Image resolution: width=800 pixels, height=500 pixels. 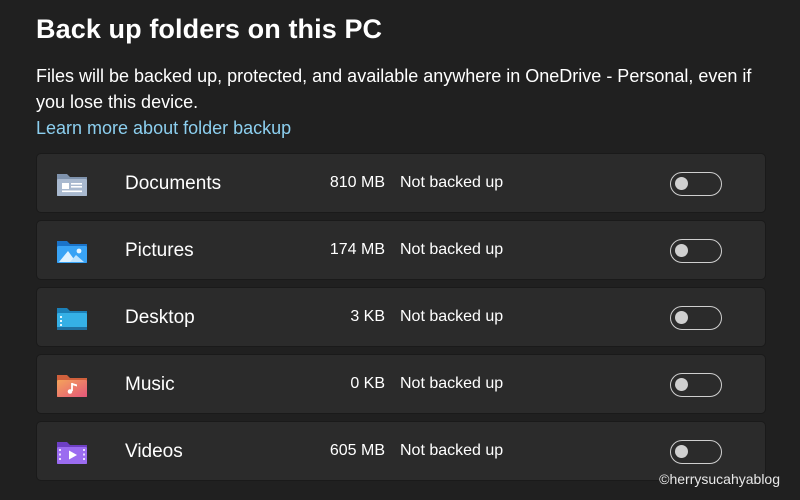 I want to click on folder-row-videos: Videos 605 MB Not backed up, so click(x=401, y=451).